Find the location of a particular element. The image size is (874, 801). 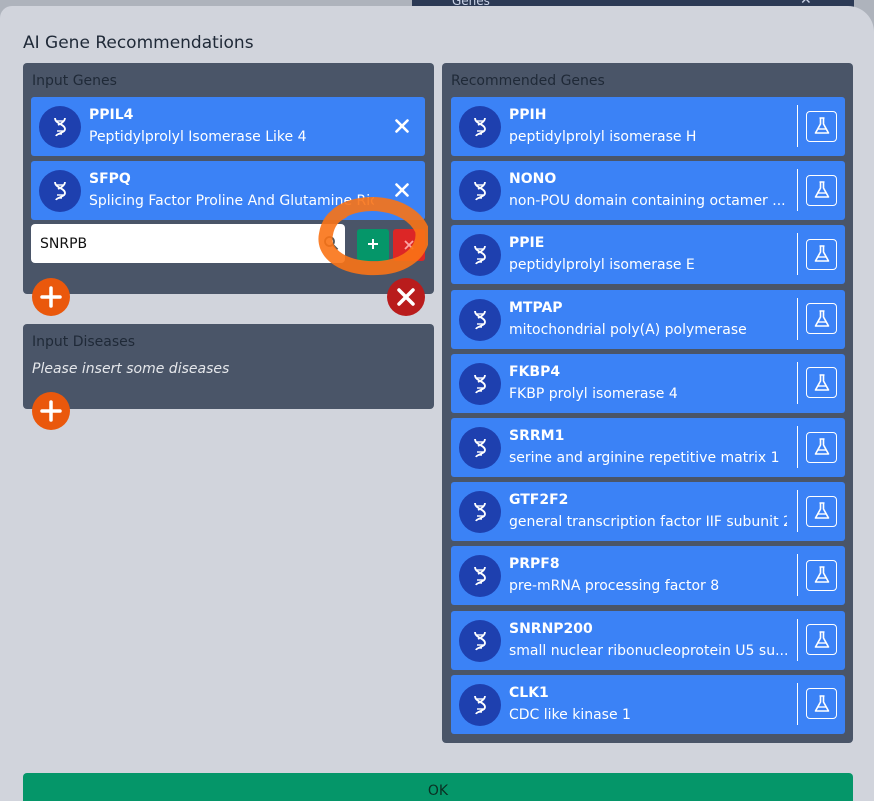

recommended-genes-title: Recommended Genes is located at coordinates (528, 81).